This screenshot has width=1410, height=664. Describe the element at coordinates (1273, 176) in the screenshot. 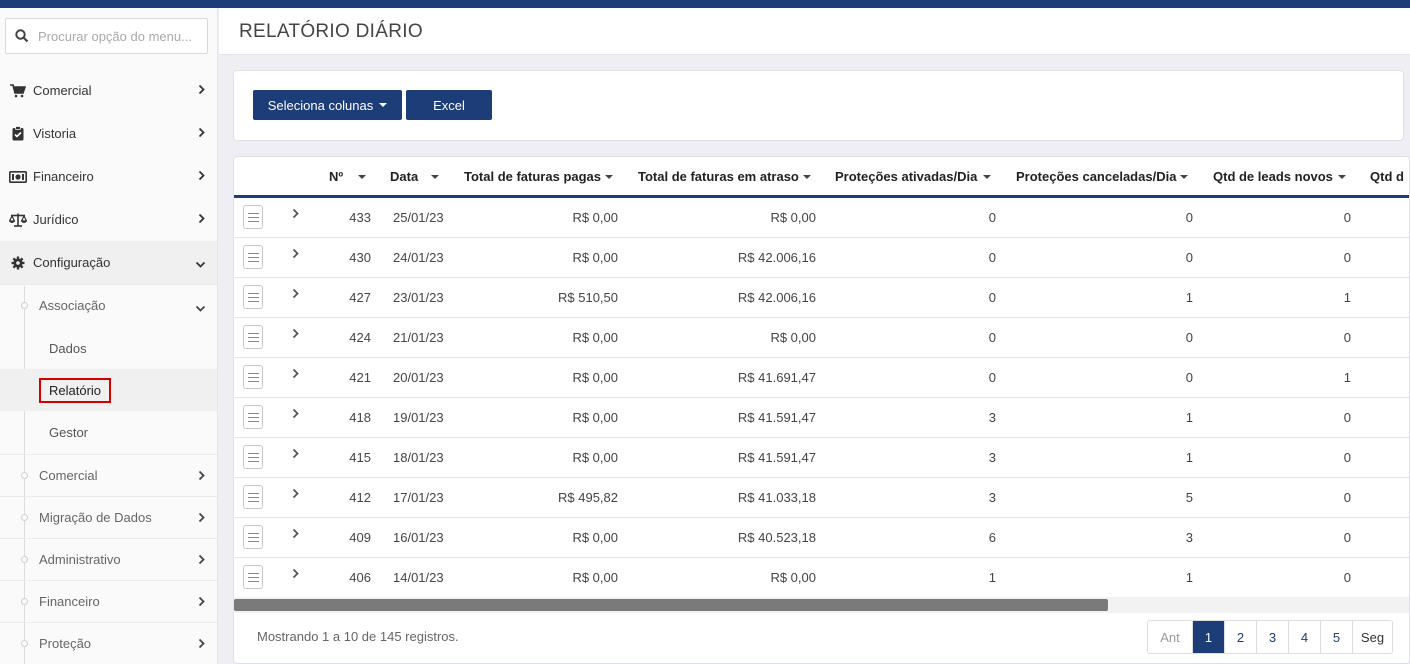

I see `column-header-leads-novos: Qtd de leads novos` at that location.